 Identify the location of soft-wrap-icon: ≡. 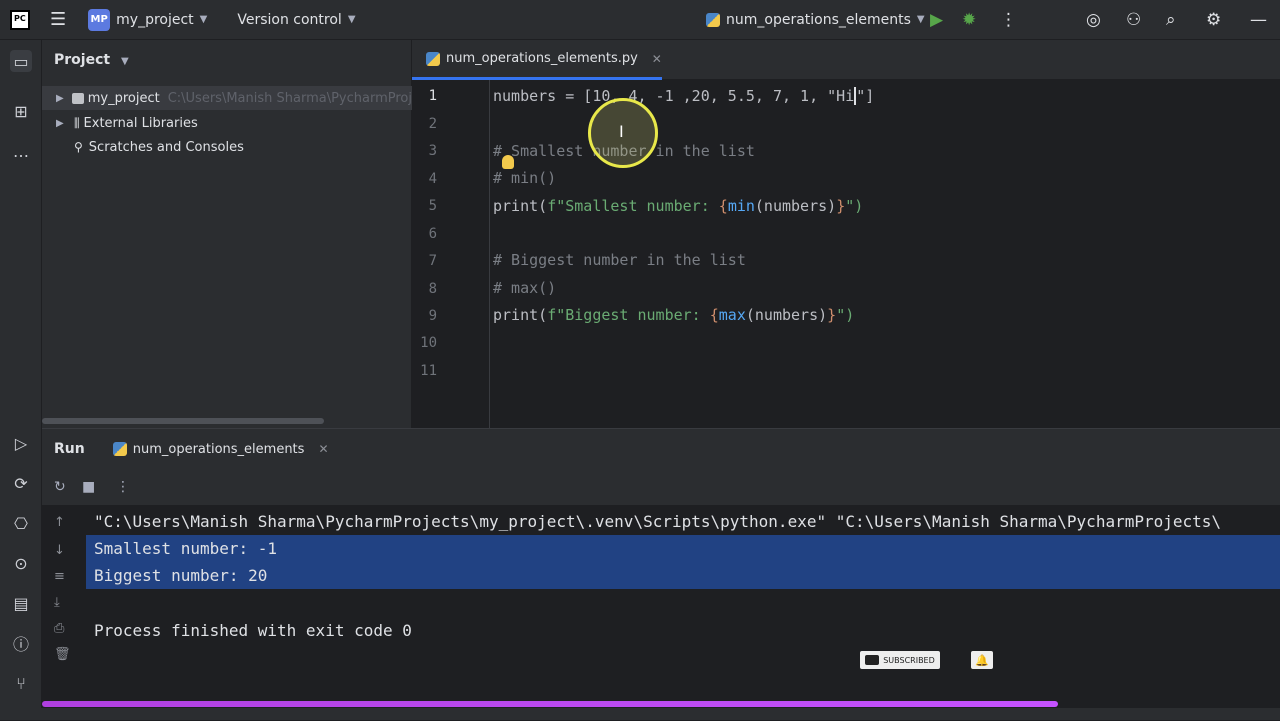
(59, 576).